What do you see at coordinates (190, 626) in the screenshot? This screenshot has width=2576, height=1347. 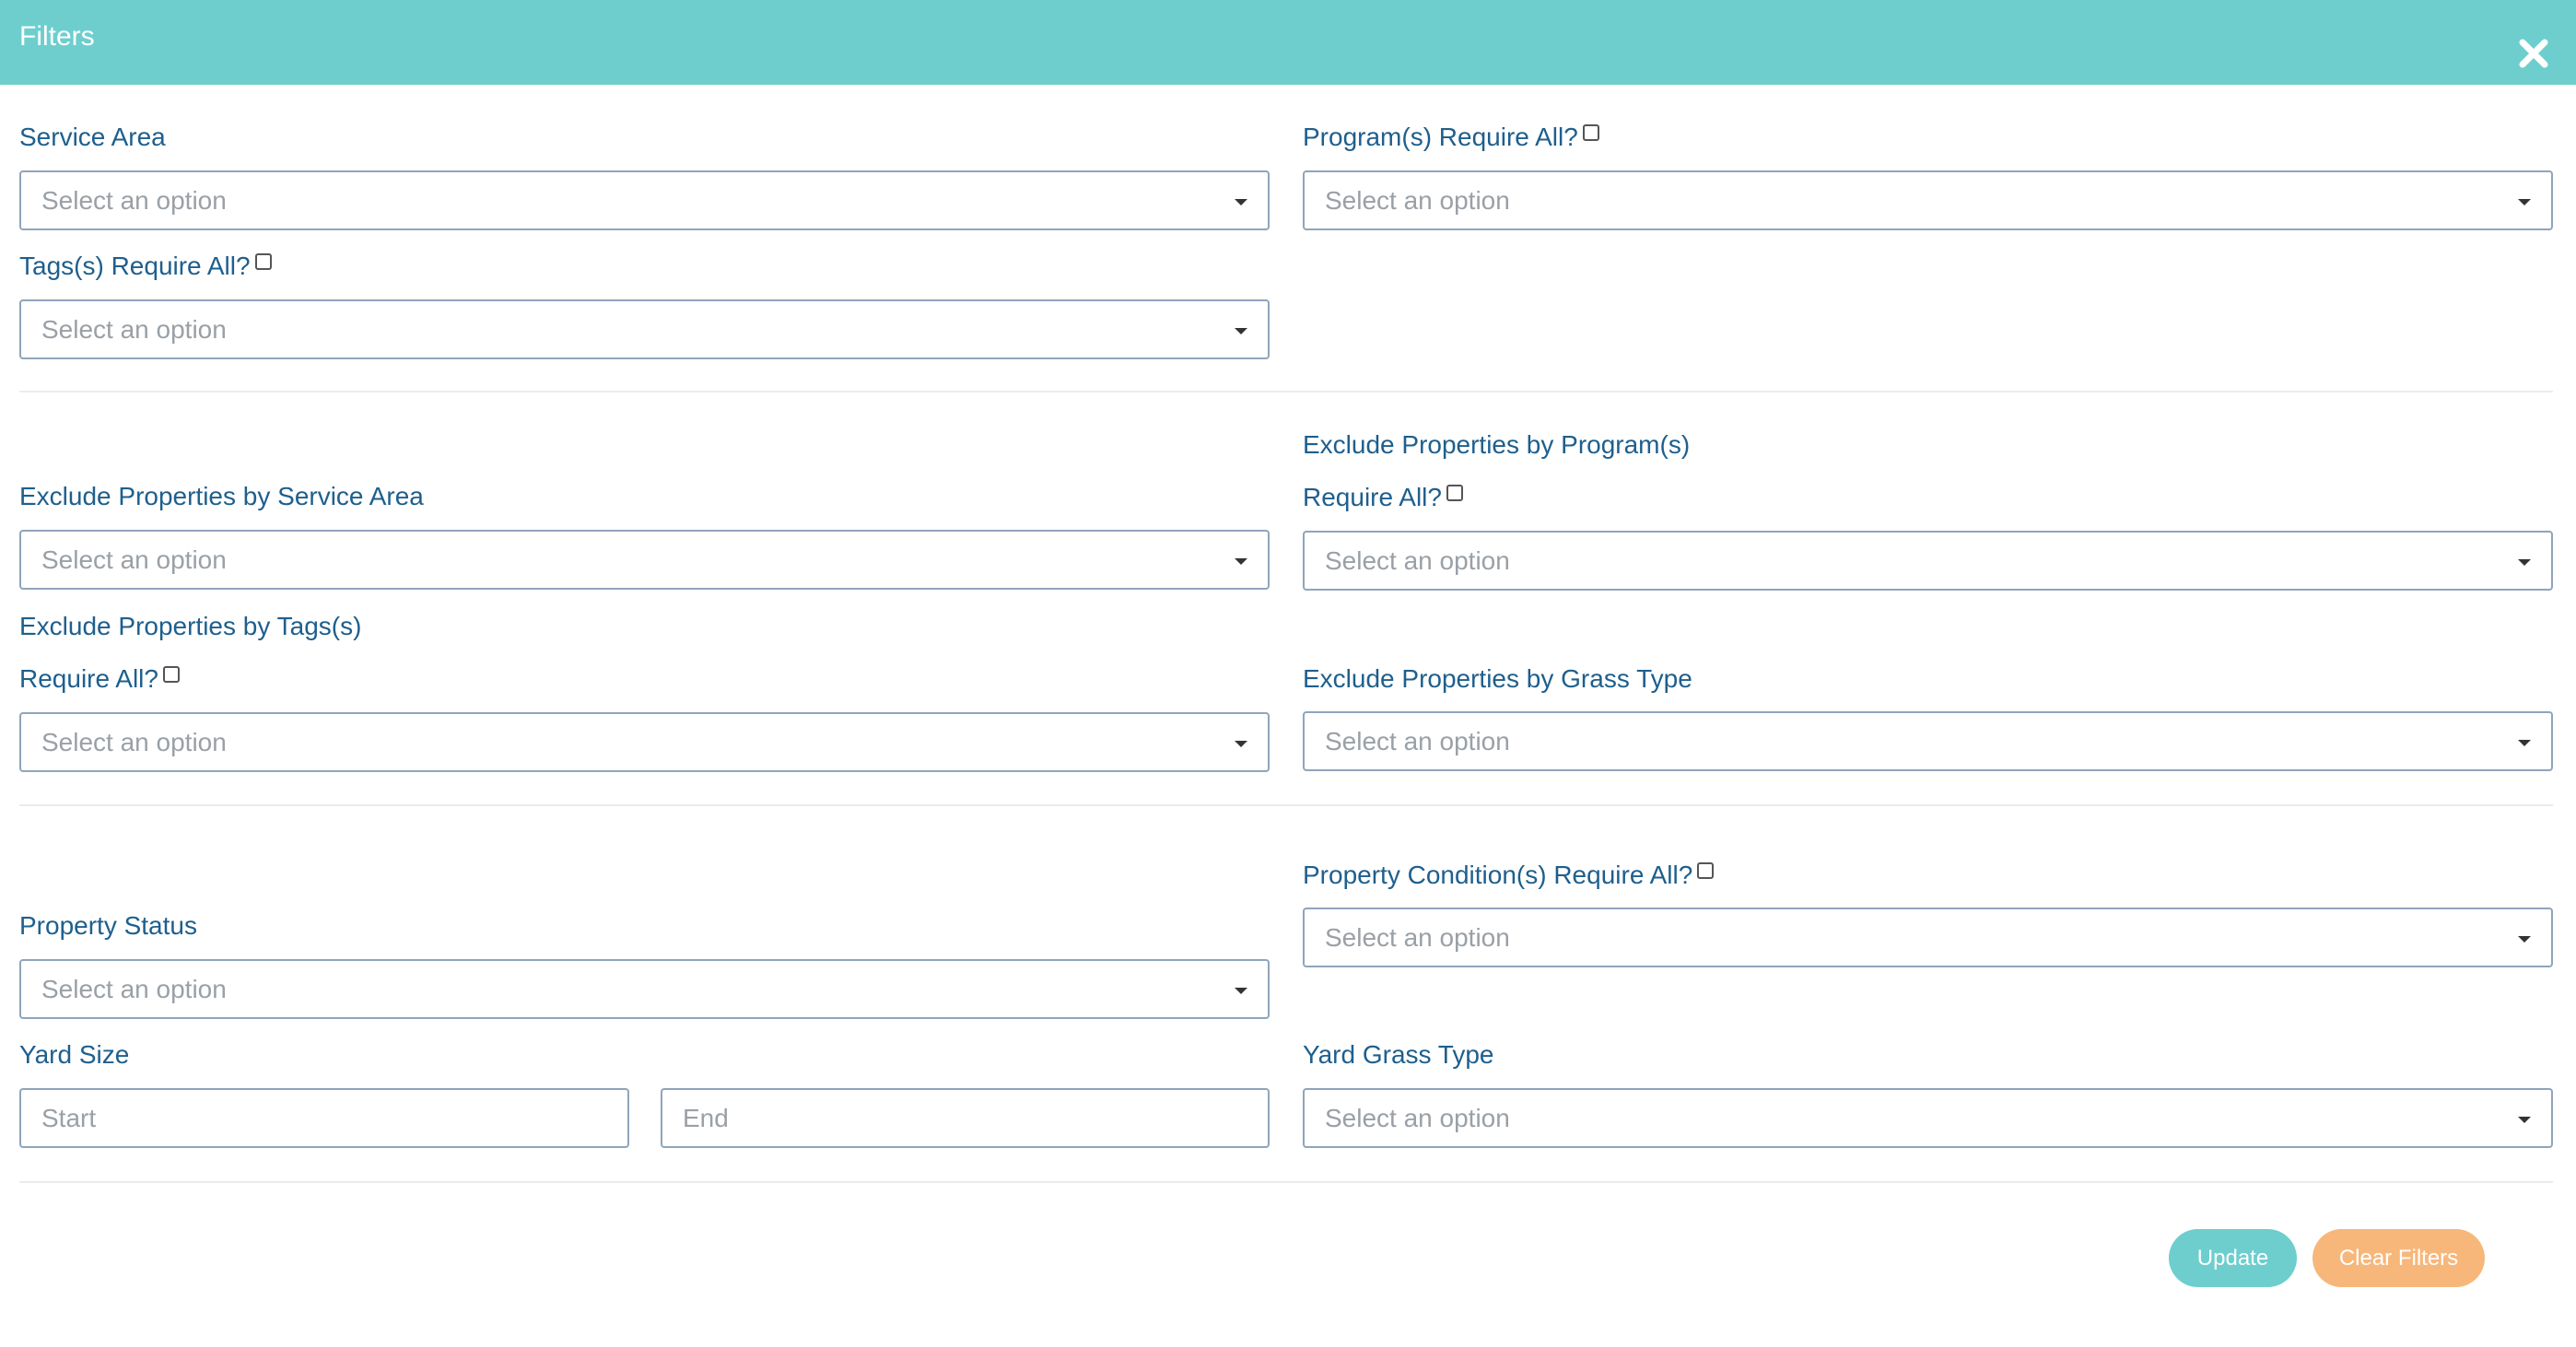 I see `exclude-tags-label: Exclude Properties by Tags(s)` at bounding box center [190, 626].